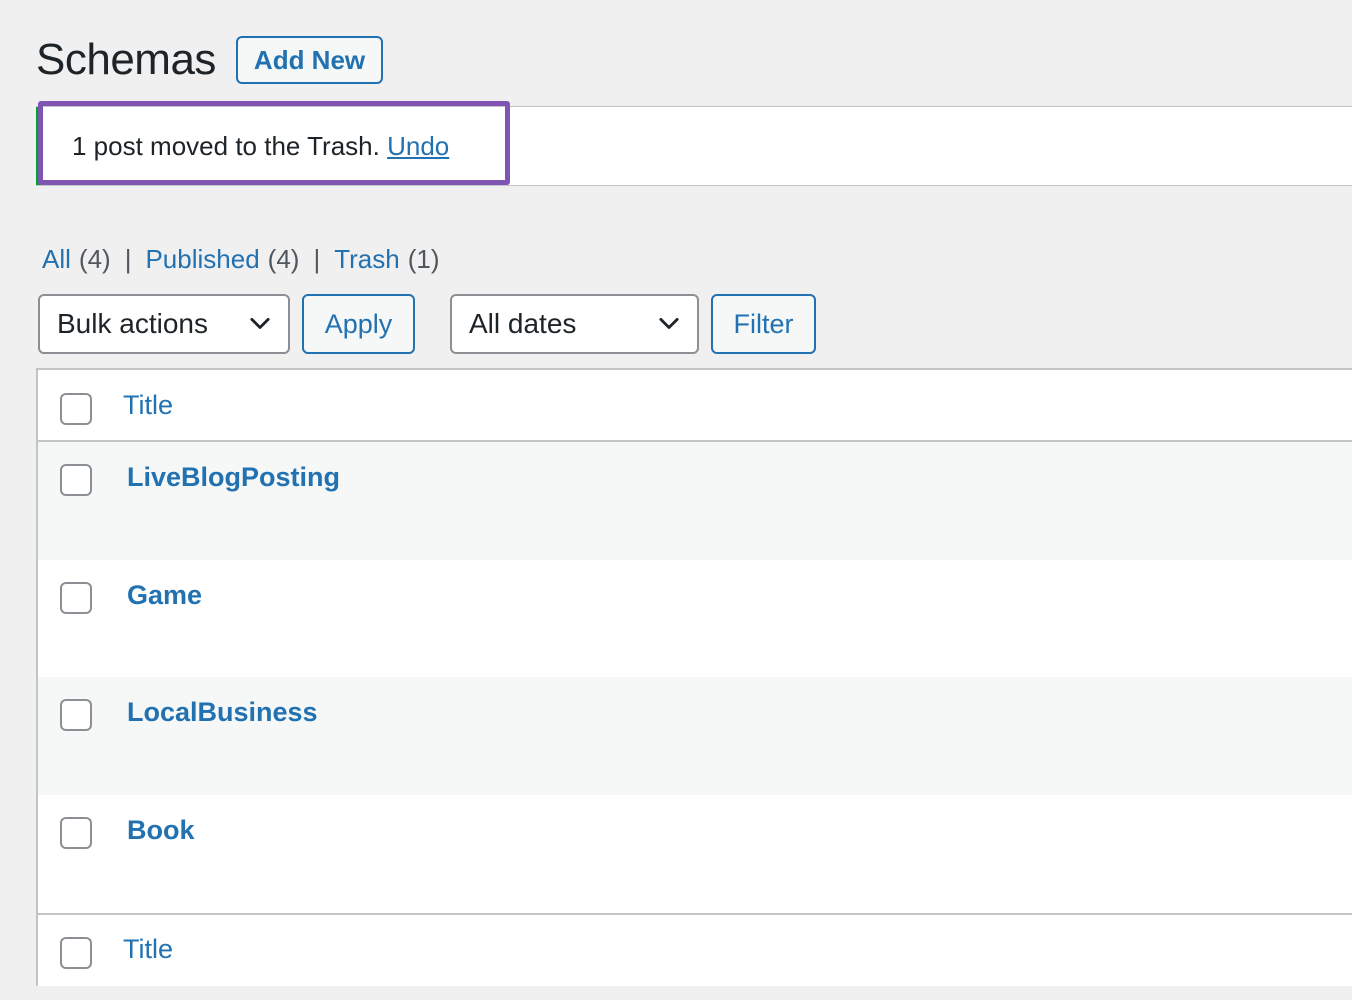  I want to click on table-header-row: Title, so click(695, 406).